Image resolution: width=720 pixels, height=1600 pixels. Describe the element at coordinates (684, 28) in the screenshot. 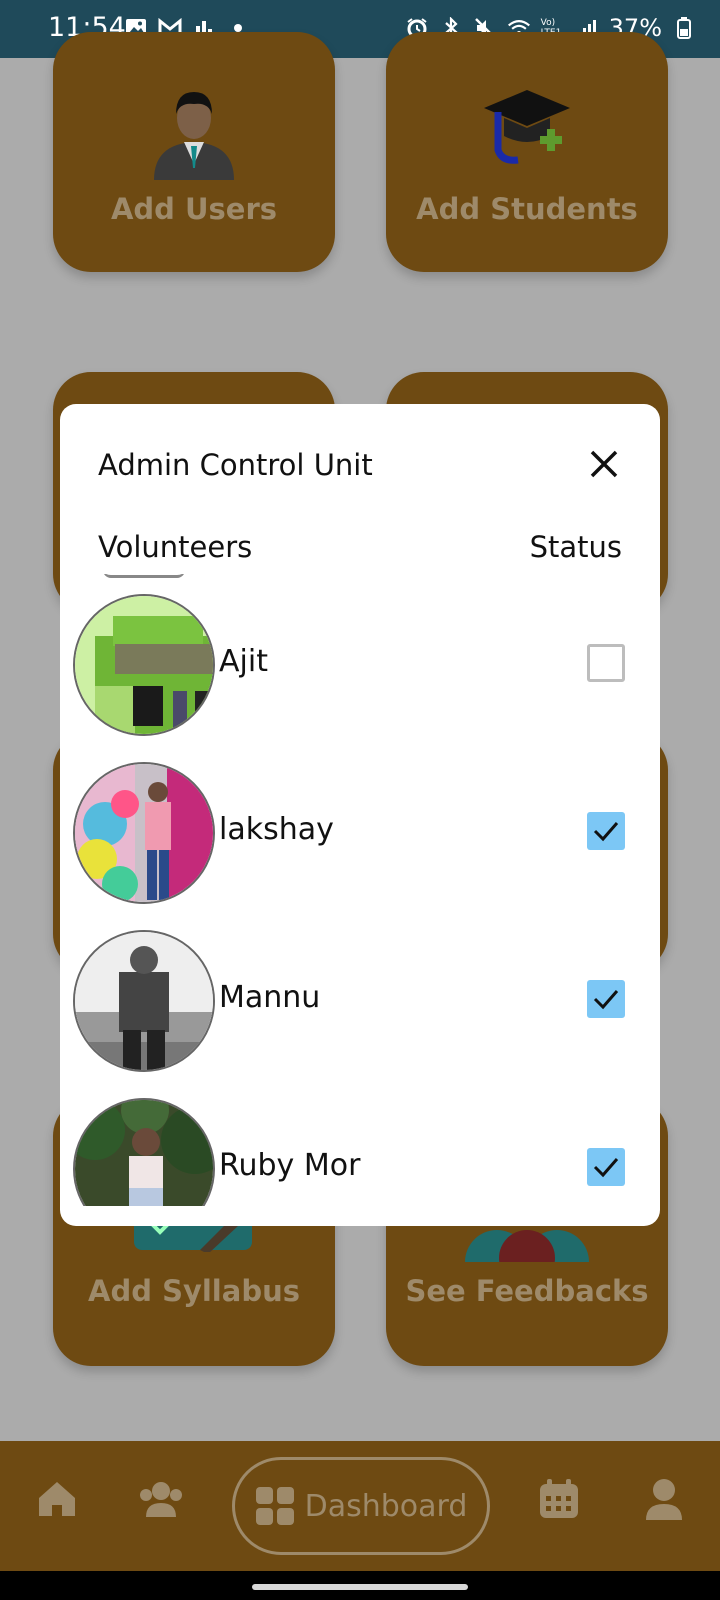

I see `battery-icon` at that location.